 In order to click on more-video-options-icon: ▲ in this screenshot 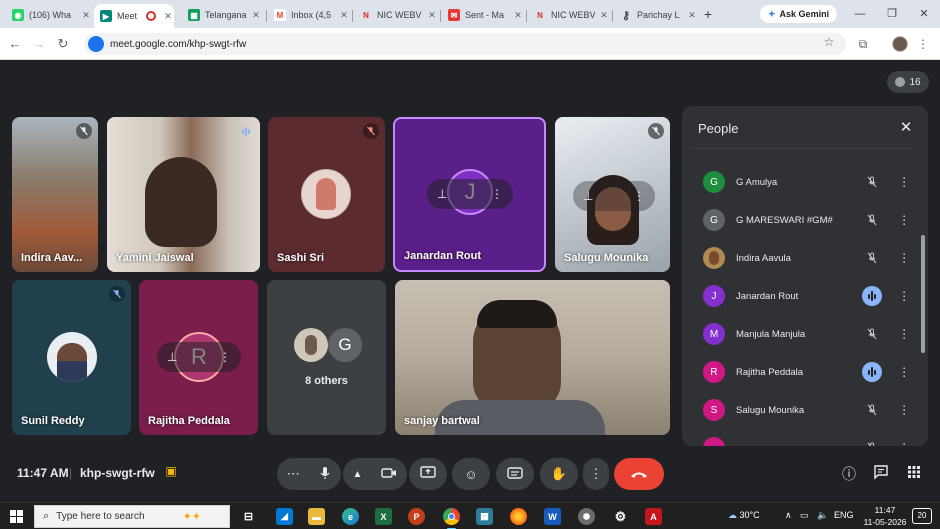, I will do `click(358, 474)`.